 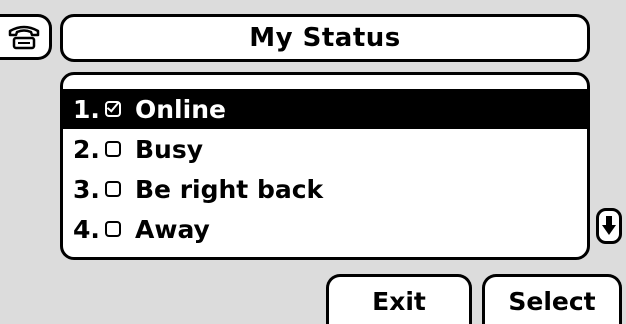 What do you see at coordinates (180, 109) in the screenshot?
I see `item-label: Online` at bounding box center [180, 109].